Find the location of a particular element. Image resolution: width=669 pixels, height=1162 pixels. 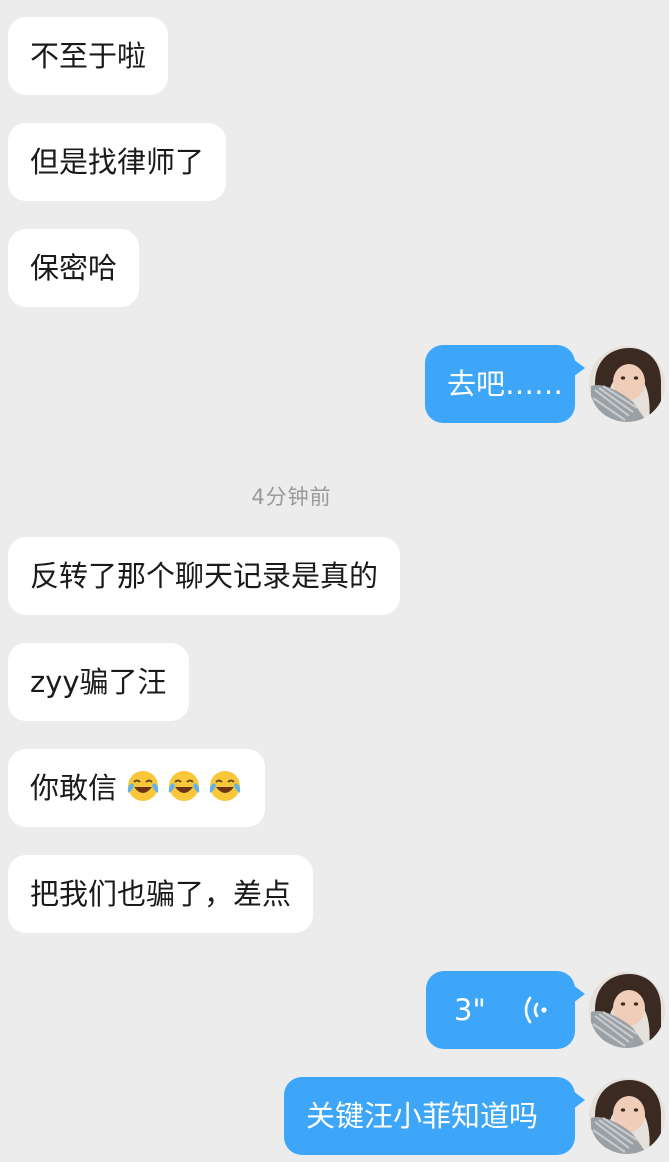

incoming-message-bubble: 把我们也骗了，差点 is located at coordinates (161, 894).